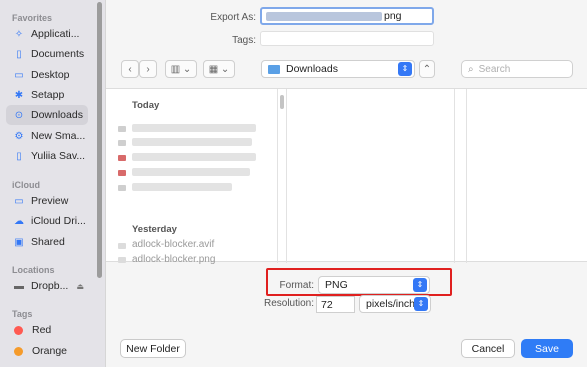 The width and height of the screenshot is (587, 367). What do you see at coordinates (153, 348) in the screenshot?
I see `new-folder-button: New Folder` at bounding box center [153, 348].